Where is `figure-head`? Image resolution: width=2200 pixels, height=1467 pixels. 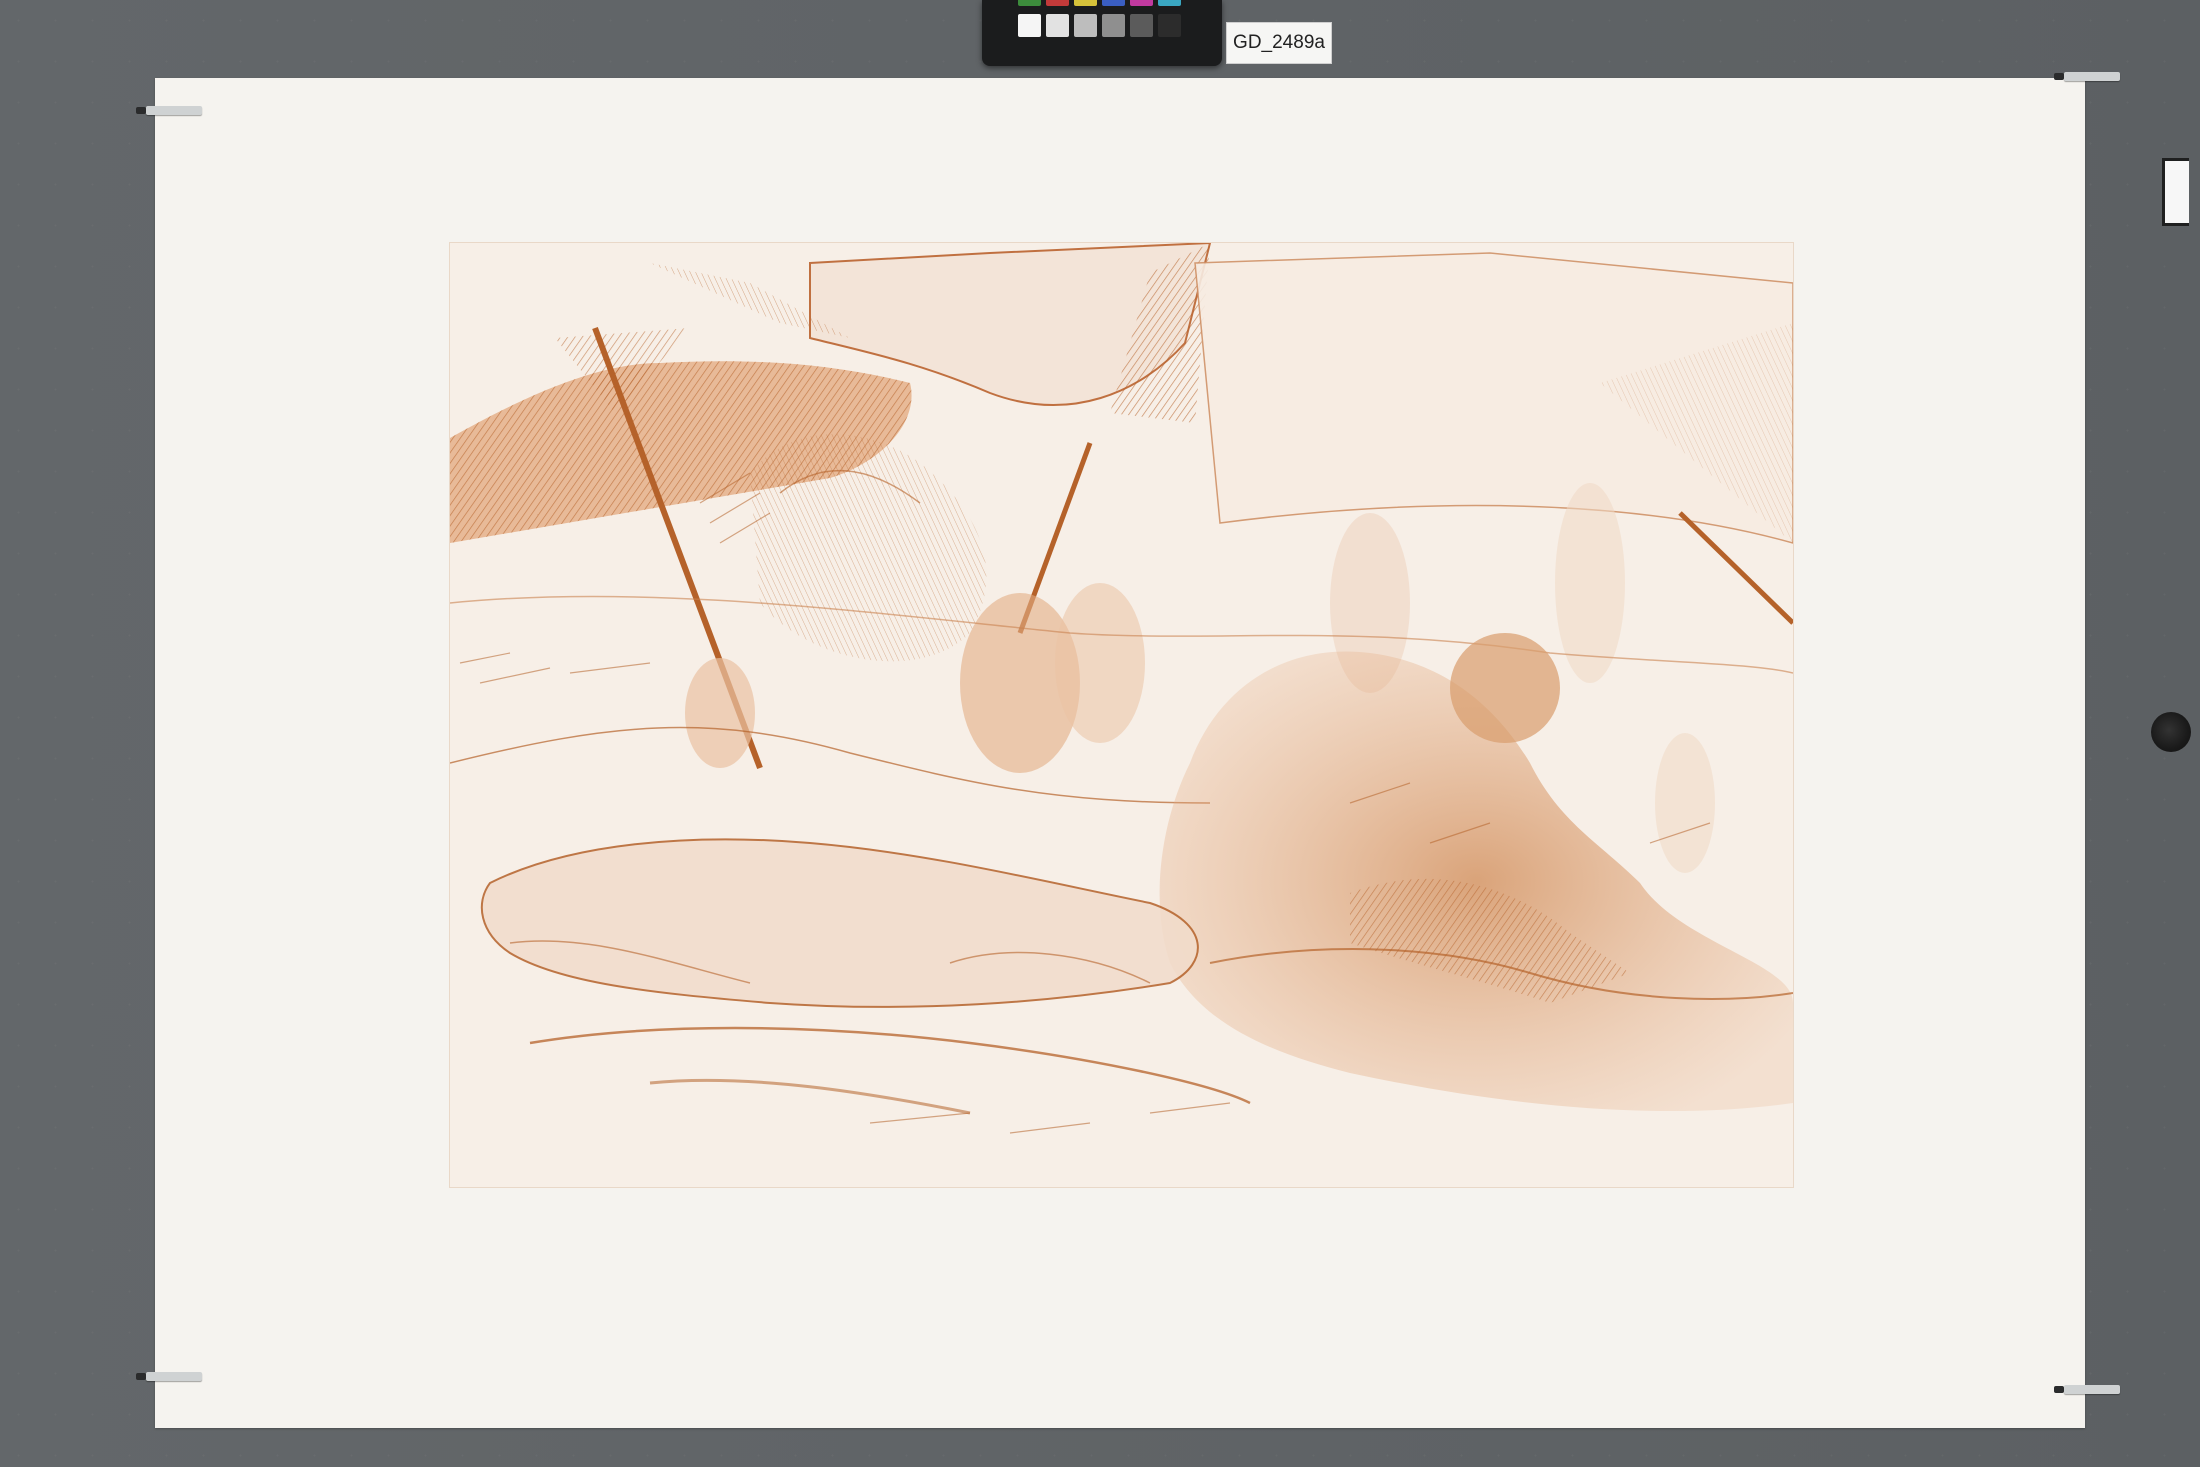
figure-head is located at coordinates (1505, 688).